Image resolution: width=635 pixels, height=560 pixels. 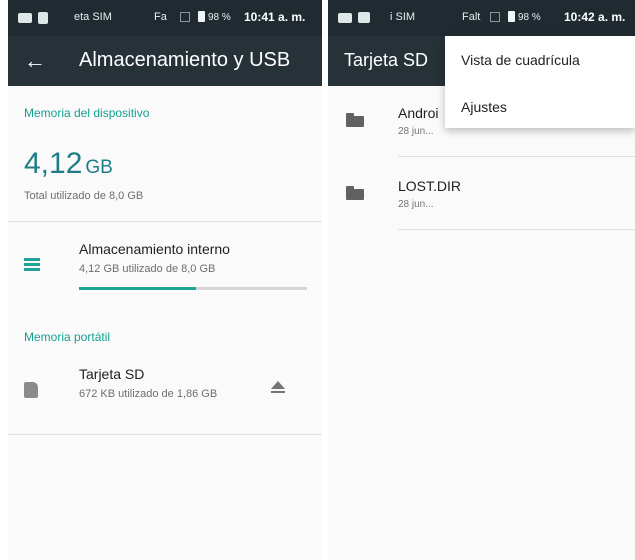 What do you see at coordinates (595, 17) in the screenshot?
I see `clock: 10:42 a. m.` at bounding box center [595, 17].